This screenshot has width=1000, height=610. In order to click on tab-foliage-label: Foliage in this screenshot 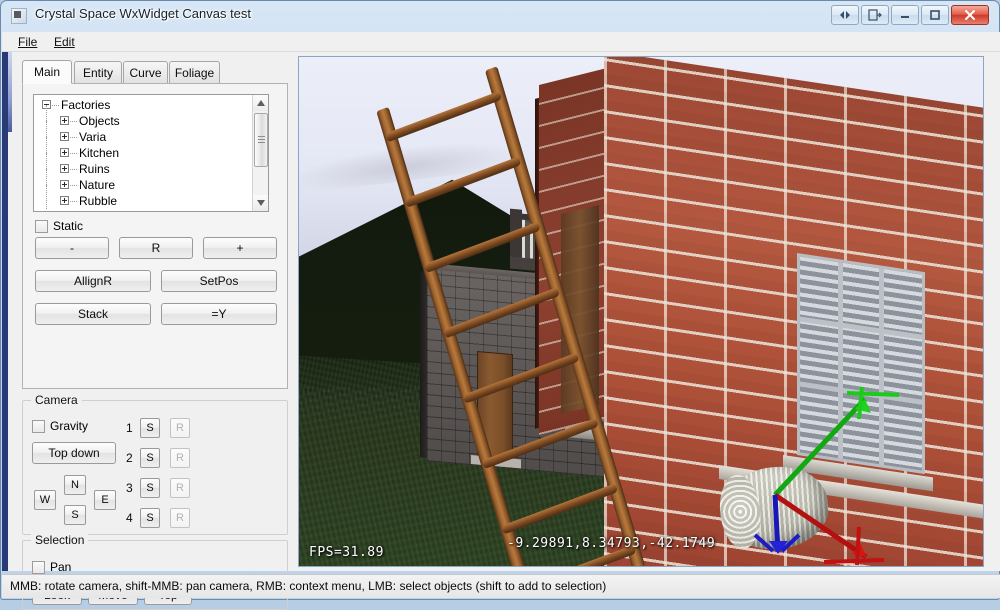, I will do `click(194, 72)`.